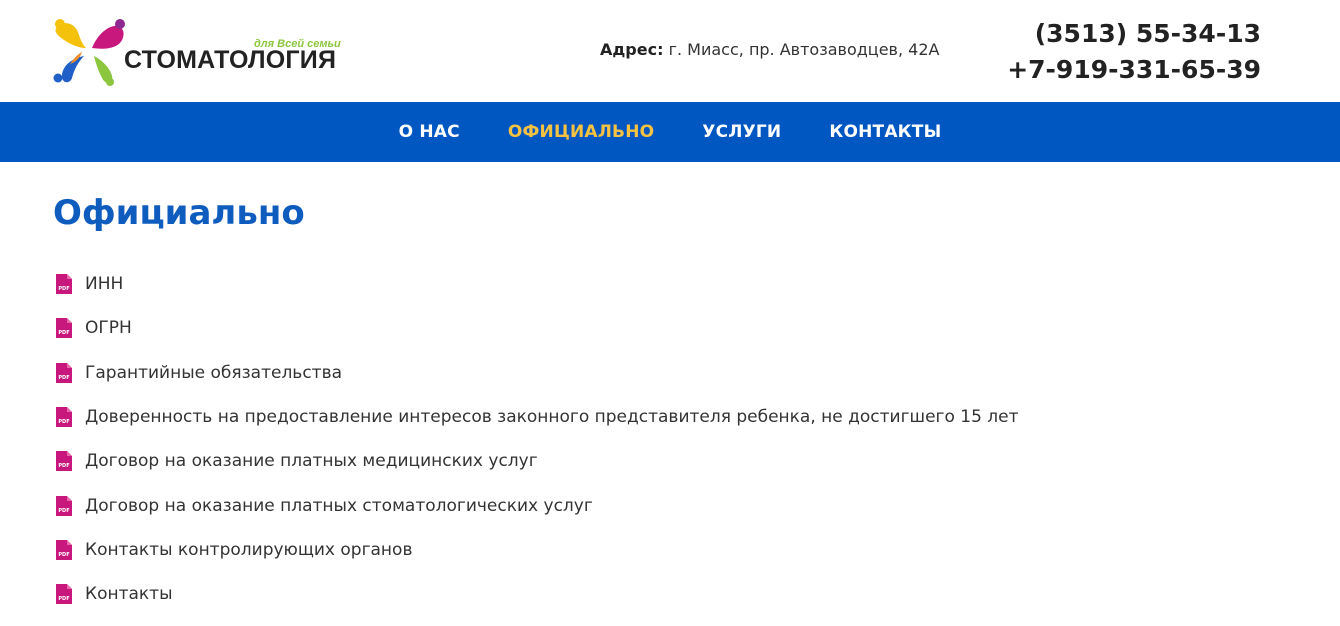  I want to click on document-link-warranty: Гарантийные обязательства, so click(213, 373).